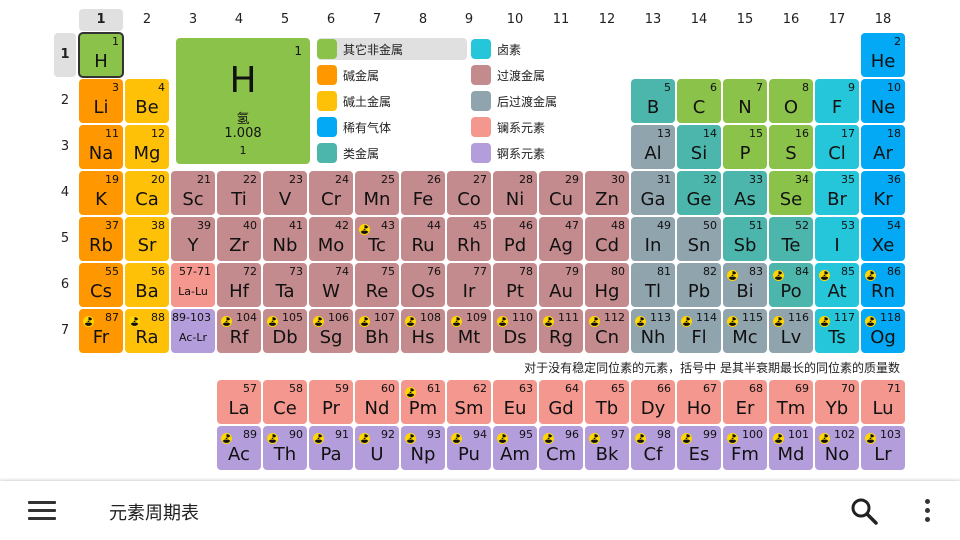 Image resolution: width=960 pixels, height=540 pixels. I want to click on group-number-12: 12, so click(607, 20).